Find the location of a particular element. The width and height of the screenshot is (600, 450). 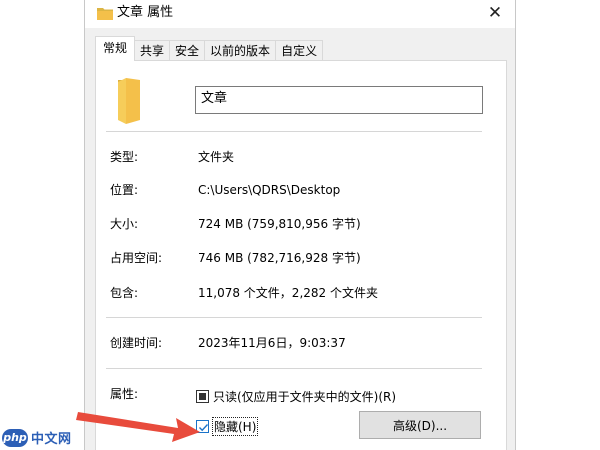

disk-size-label: 占用空间: is located at coordinates (136, 258).